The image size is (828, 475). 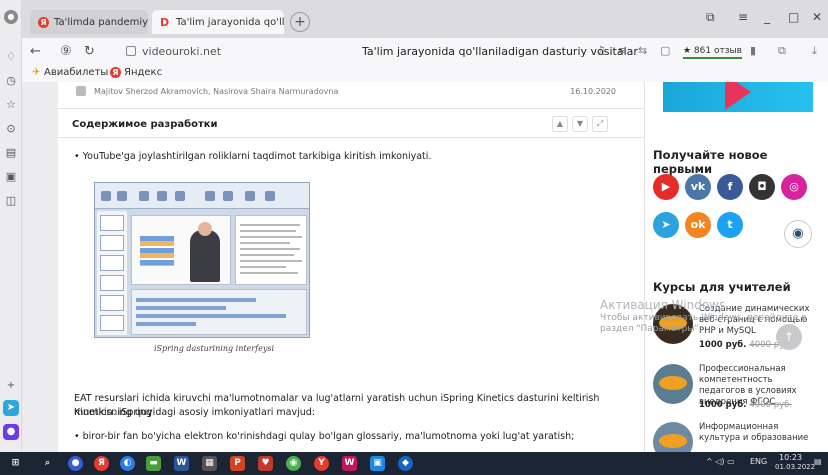 What do you see at coordinates (101, 22) in the screenshot?
I see `tab-title: Ta'limda pandemiyaning` at bounding box center [101, 22].